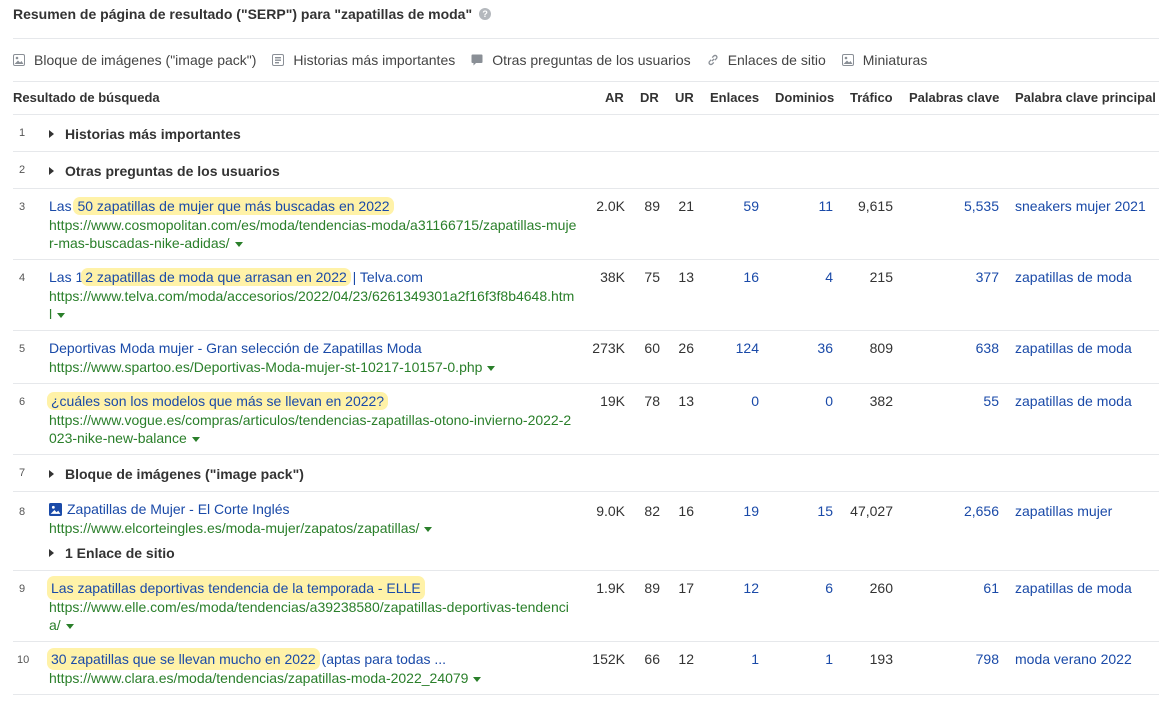 Image resolution: width=1159 pixels, height=705 pixels. I want to click on cell-keywords: 2,656, so click(981, 511).